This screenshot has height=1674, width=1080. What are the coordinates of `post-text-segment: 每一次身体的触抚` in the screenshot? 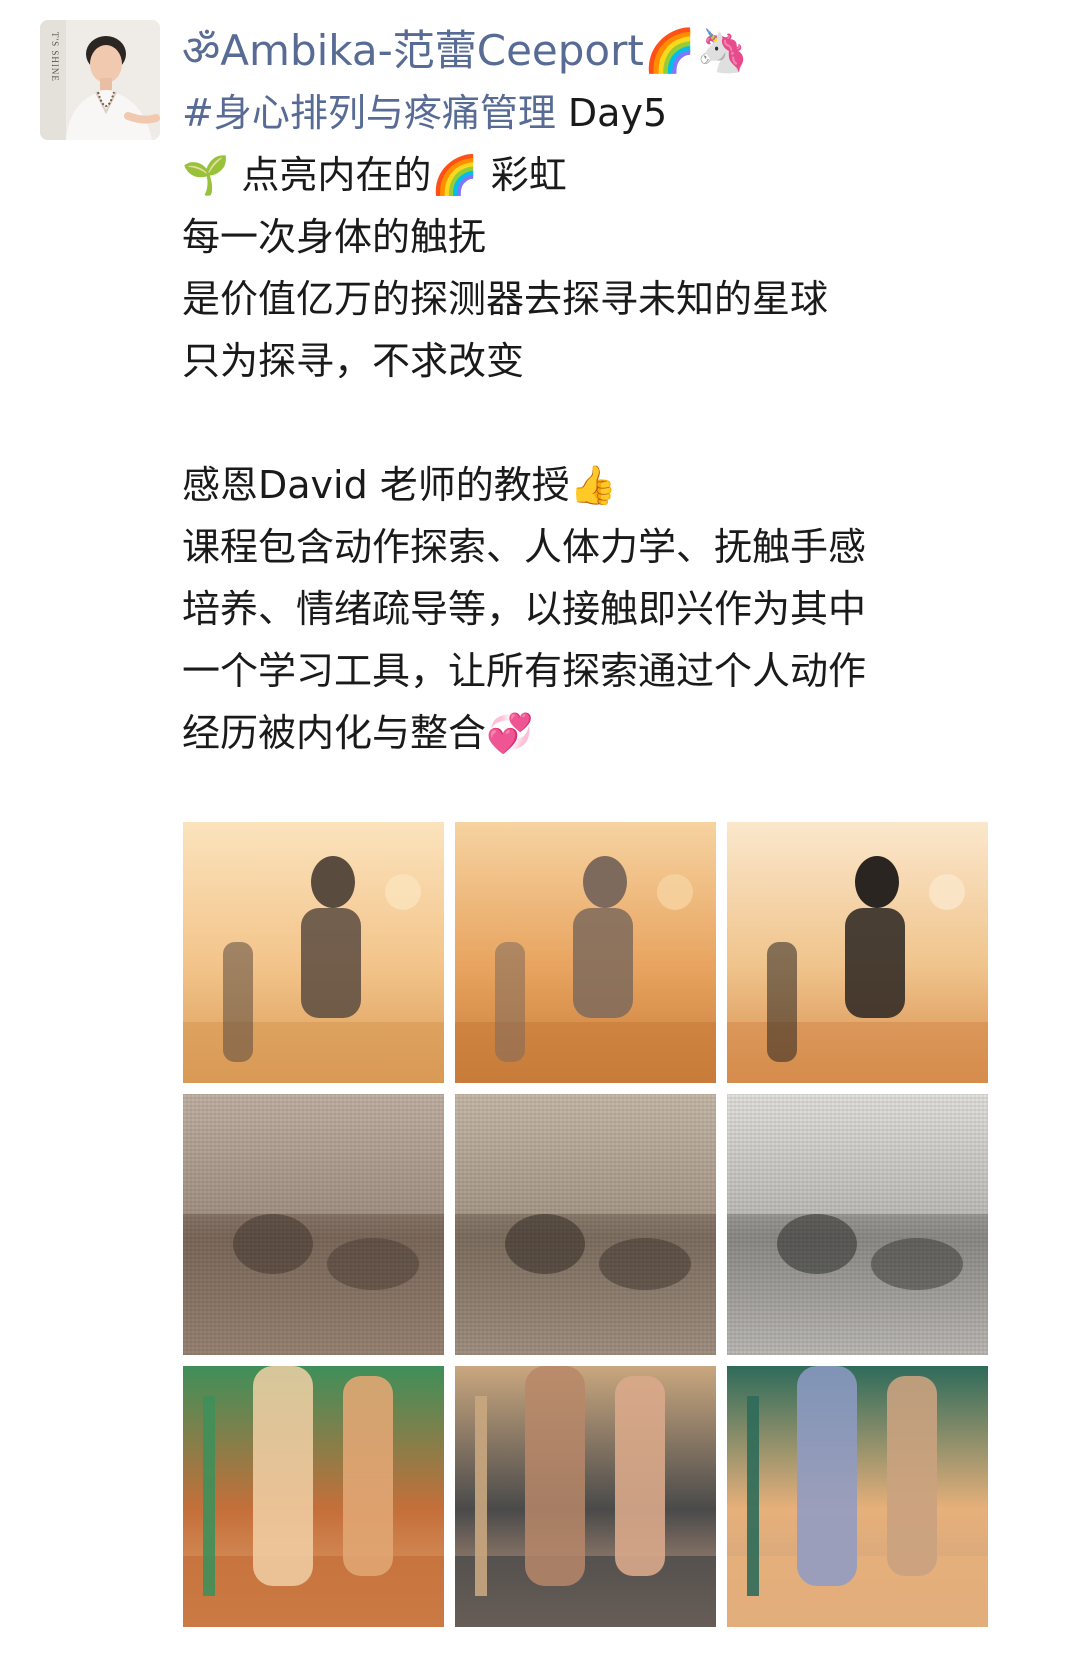 It's located at (334, 237).